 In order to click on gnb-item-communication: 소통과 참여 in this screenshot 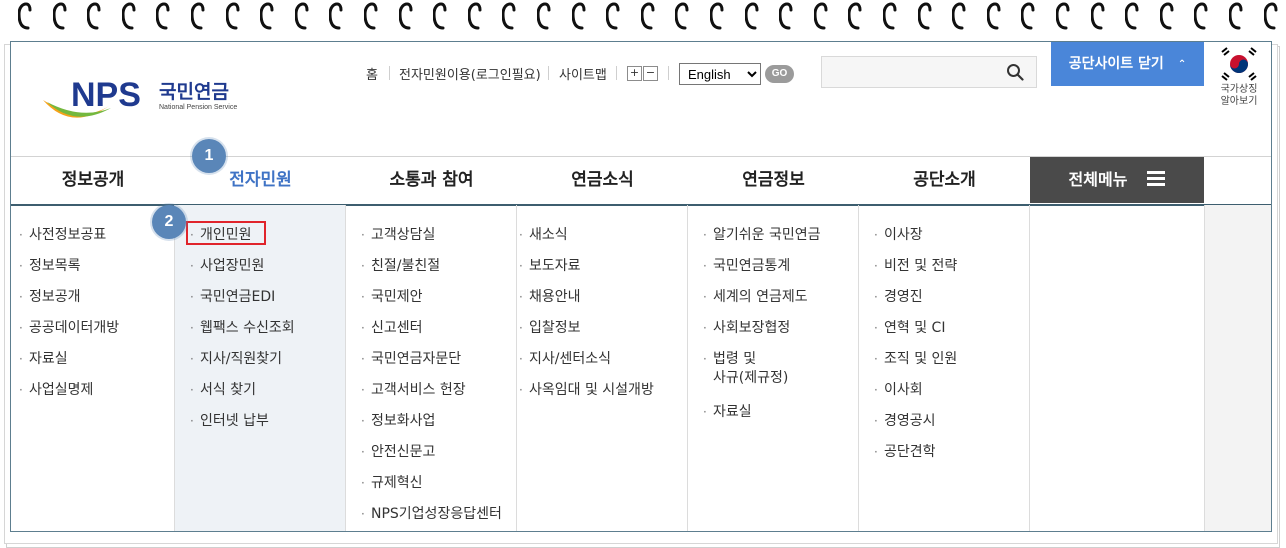, I will do `click(431, 180)`.